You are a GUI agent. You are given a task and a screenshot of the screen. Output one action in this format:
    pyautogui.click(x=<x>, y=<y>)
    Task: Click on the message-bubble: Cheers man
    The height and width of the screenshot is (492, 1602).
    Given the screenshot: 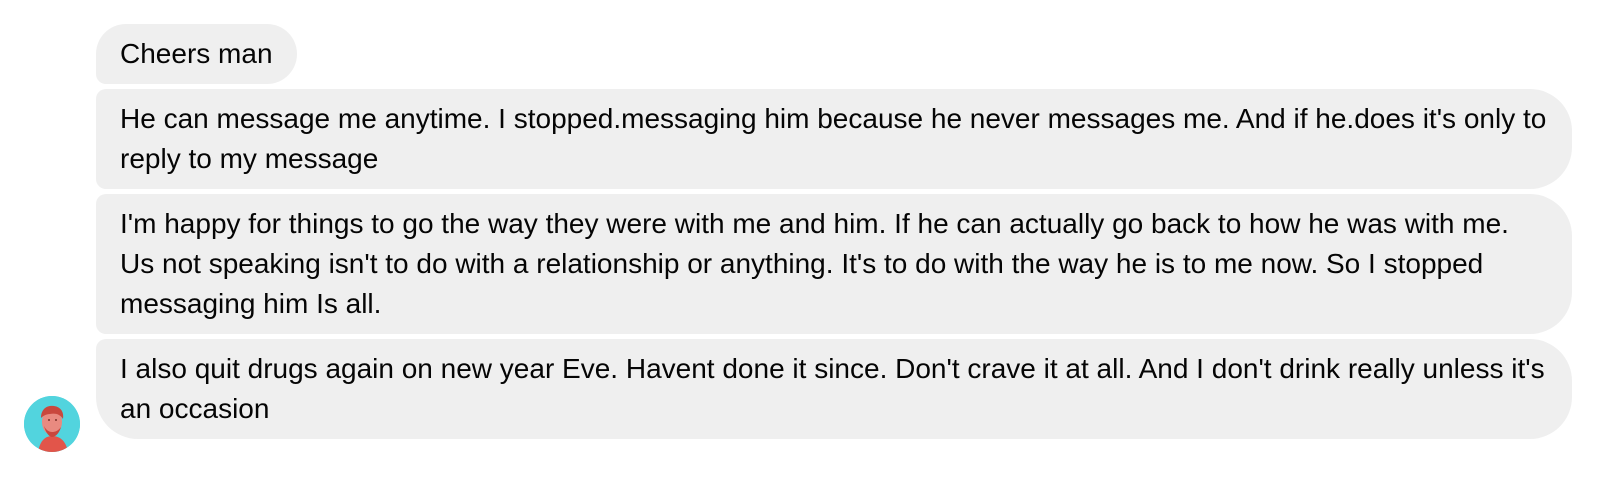 What is the action you would take?
    pyautogui.click(x=196, y=54)
    